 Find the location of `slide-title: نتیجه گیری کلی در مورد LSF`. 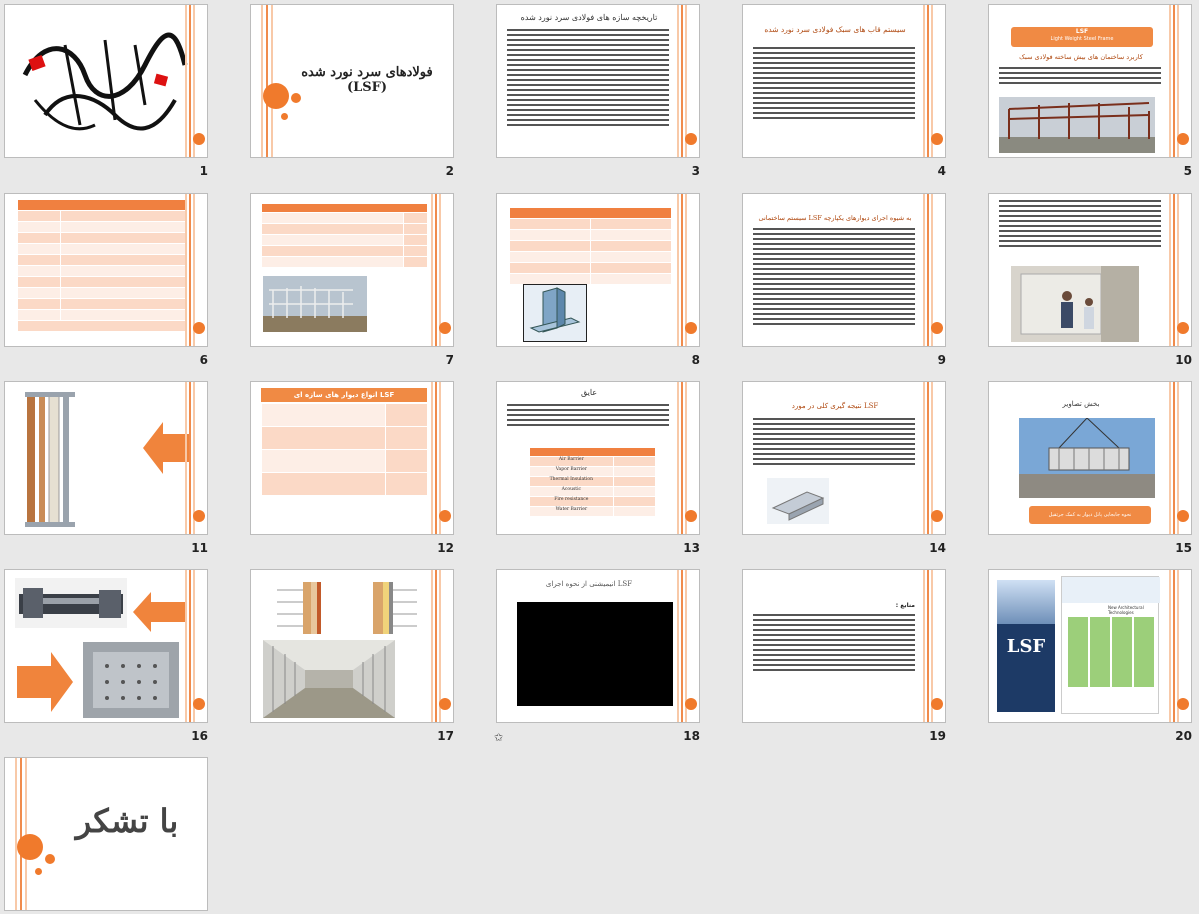

slide-title: نتیجه گیری کلی در مورد LSF is located at coordinates (835, 406).